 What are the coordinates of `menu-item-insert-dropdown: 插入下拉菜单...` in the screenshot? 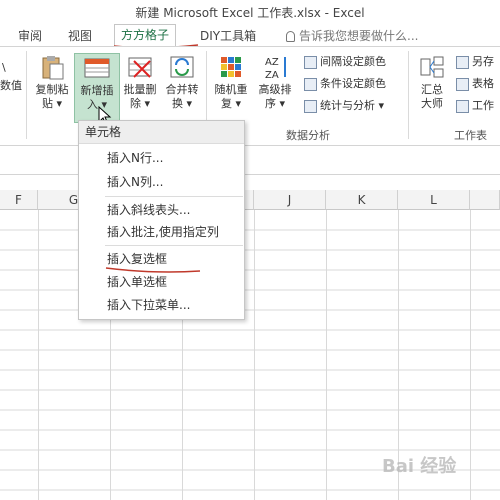 It's located at (161, 305).